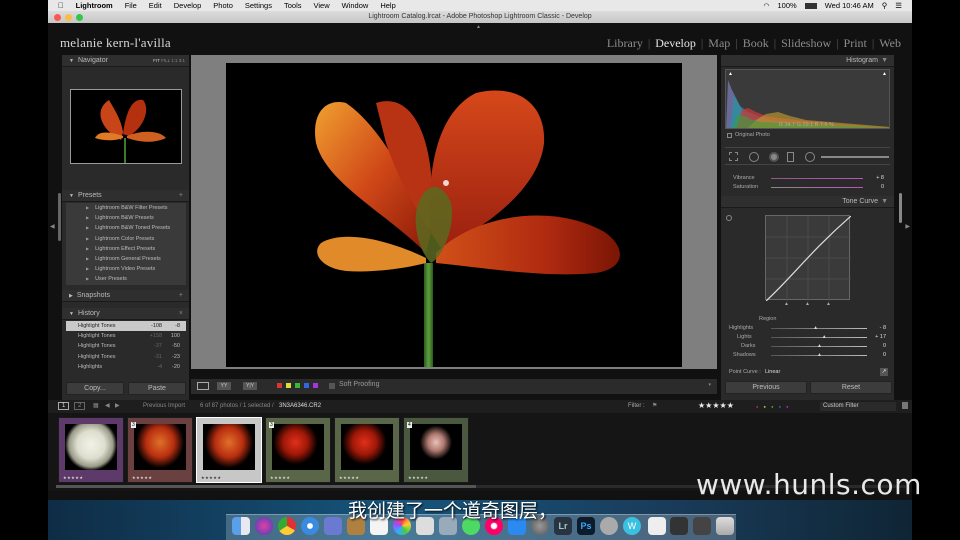 The image size is (960, 540). What do you see at coordinates (880, 178) in the screenshot?
I see `vibrance-value: + 8` at bounding box center [880, 178].